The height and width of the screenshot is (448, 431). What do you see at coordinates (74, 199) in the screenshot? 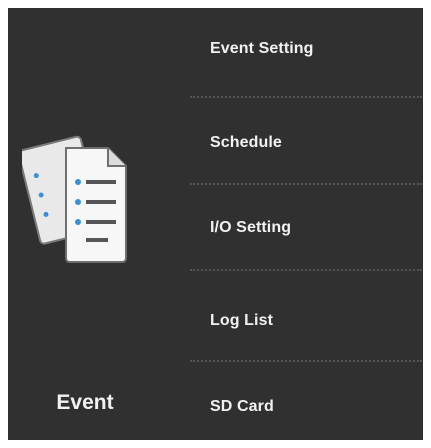
I see `documents-icon` at bounding box center [74, 199].